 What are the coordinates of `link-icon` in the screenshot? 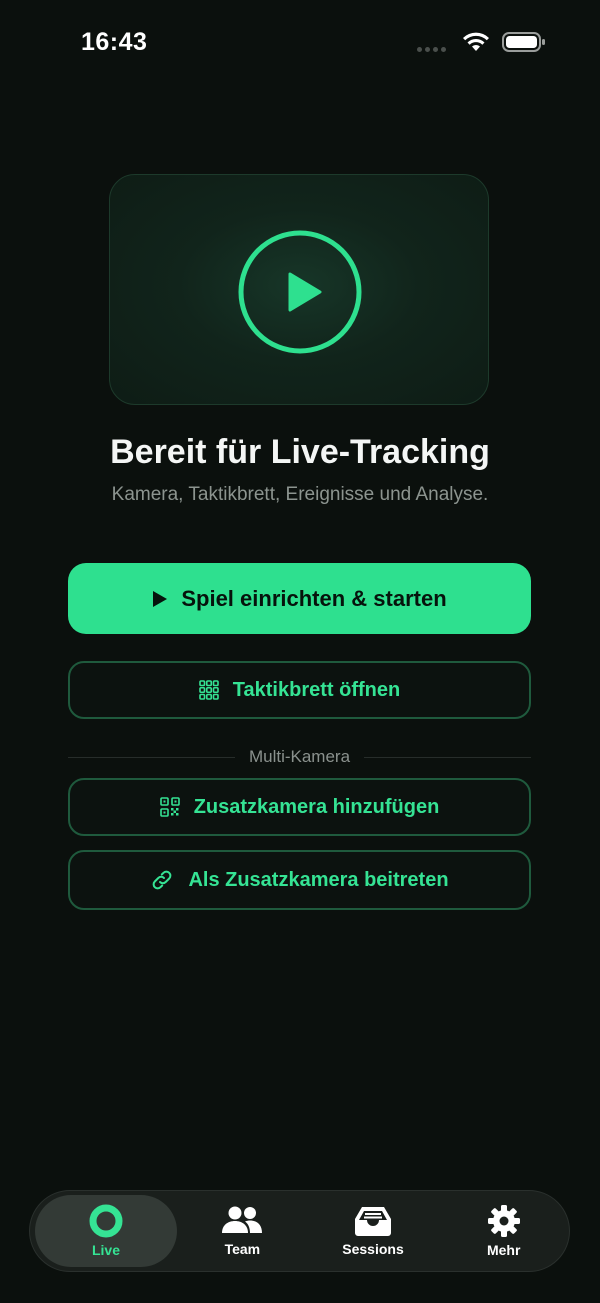 It's located at (162, 880).